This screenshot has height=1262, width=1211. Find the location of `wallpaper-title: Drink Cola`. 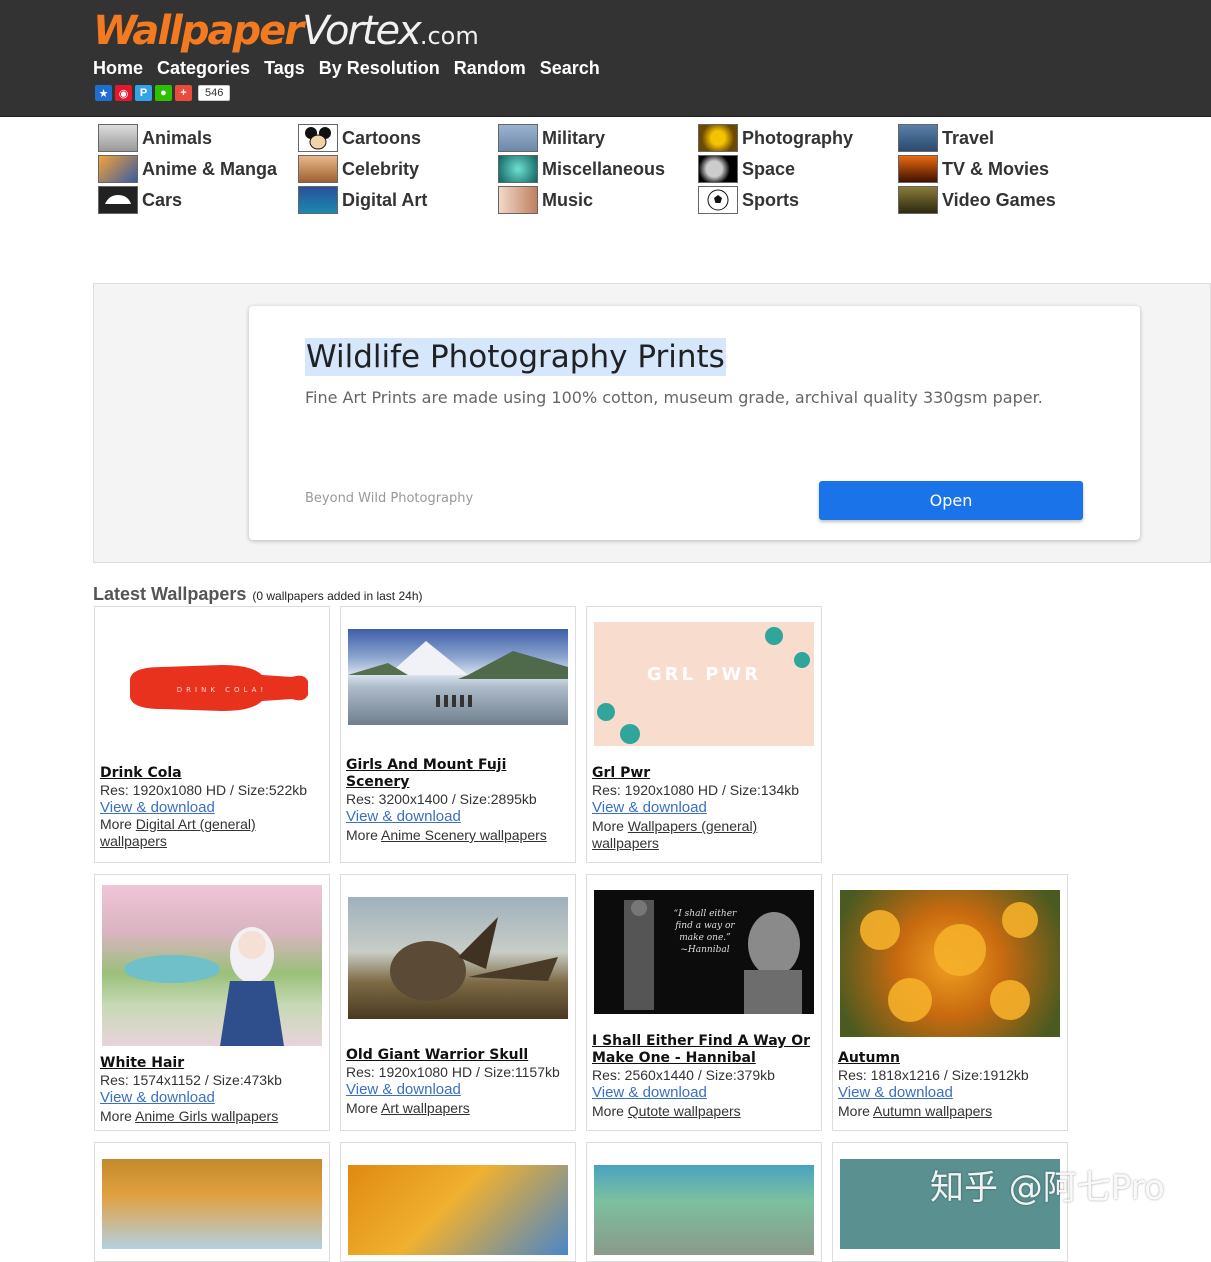

wallpaper-title: Drink Cola is located at coordinates (214, 773).